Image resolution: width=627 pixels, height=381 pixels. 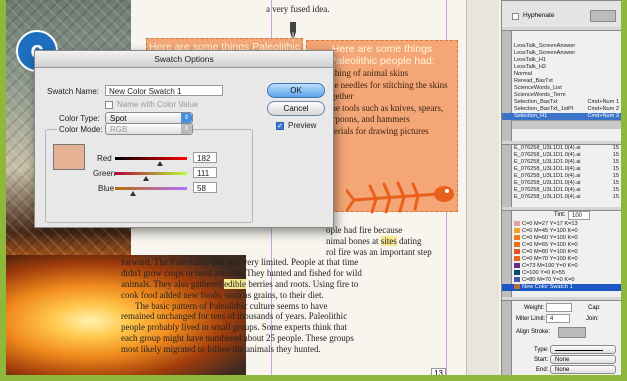 I want to click on swatch-item: C=73 M=100 Y=0 K=0, so click(x=561, y=266).